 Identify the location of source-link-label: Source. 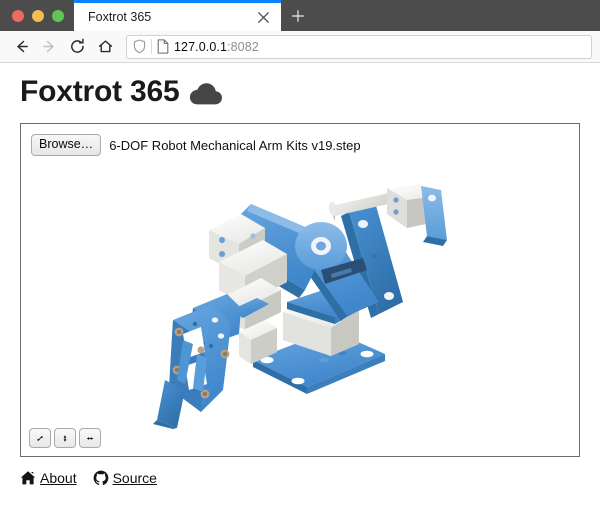
(134, 478).